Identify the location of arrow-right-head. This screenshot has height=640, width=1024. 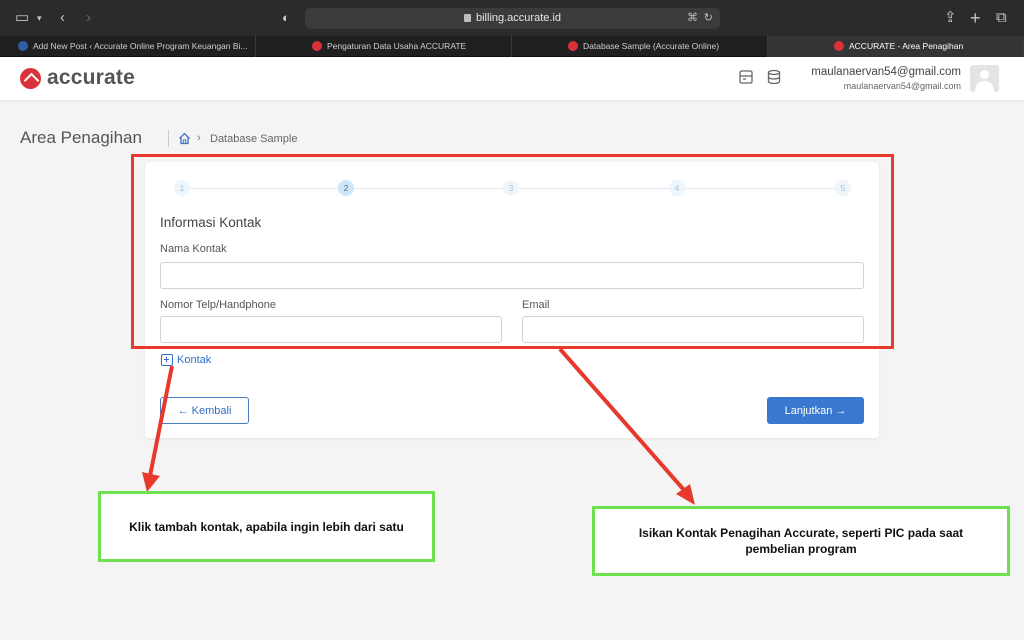
(685, 494).